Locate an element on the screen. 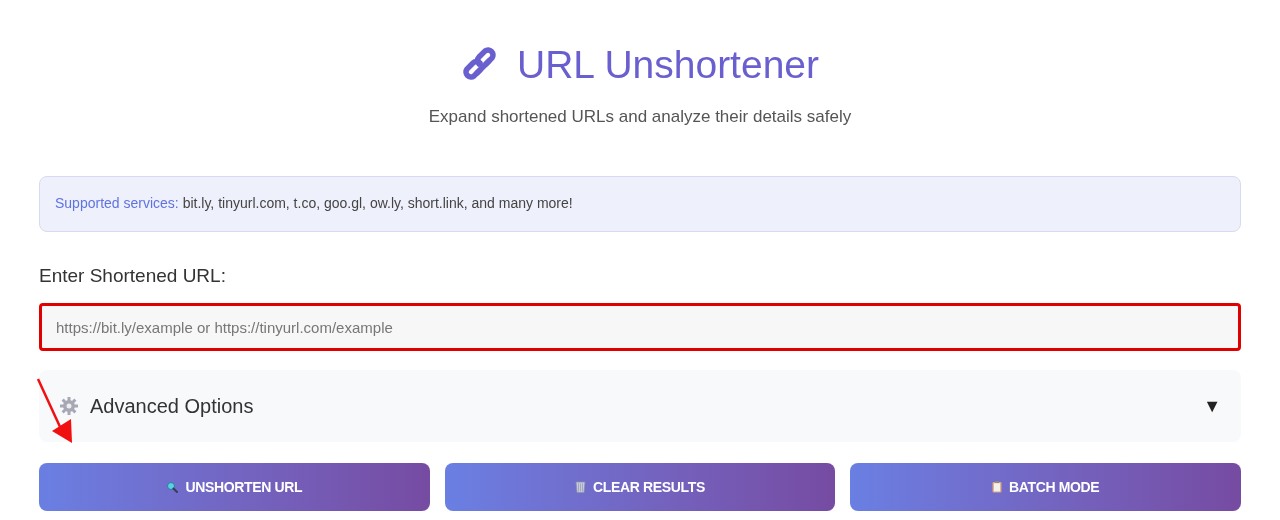  clipboard-icon is located at coordinates (996, 487).